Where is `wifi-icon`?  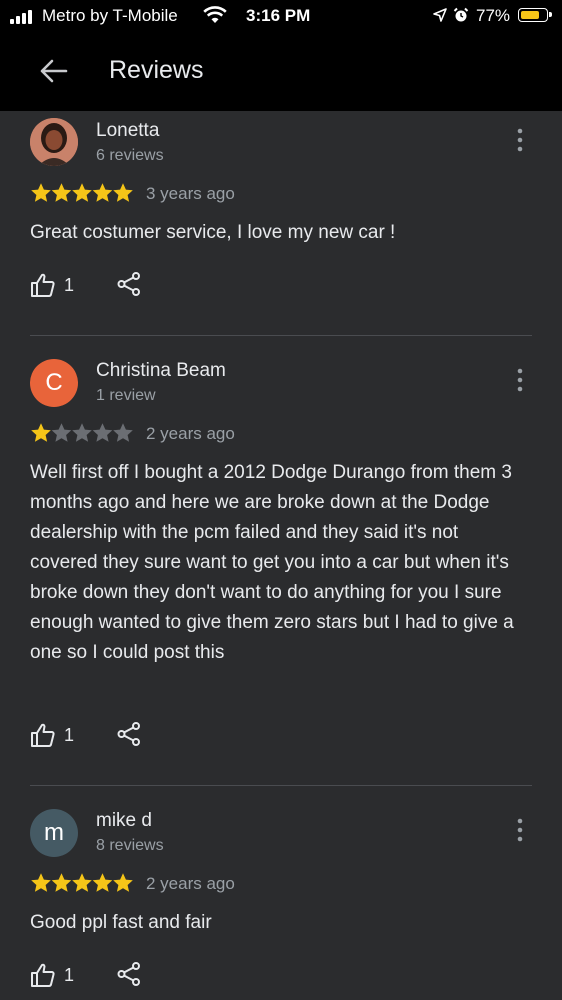 wifi-icon is located at coordinates (215, 14).